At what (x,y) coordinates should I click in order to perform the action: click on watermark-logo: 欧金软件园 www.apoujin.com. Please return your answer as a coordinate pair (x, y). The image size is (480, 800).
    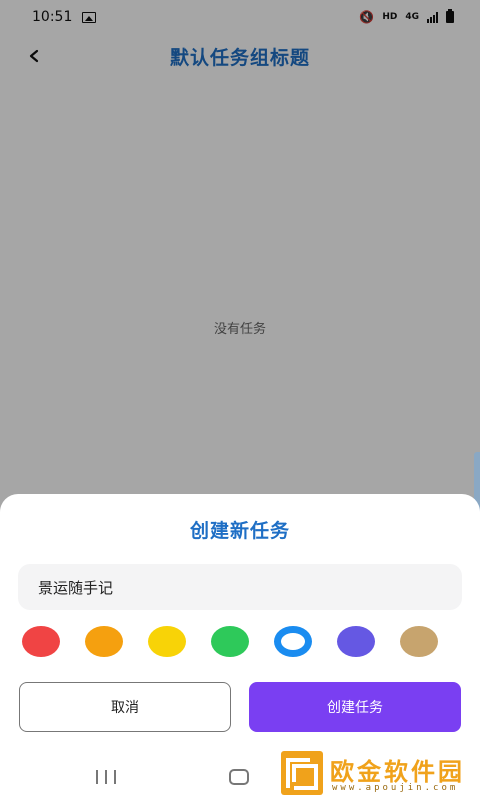
    Looking at the image, I should click on (380, 774).